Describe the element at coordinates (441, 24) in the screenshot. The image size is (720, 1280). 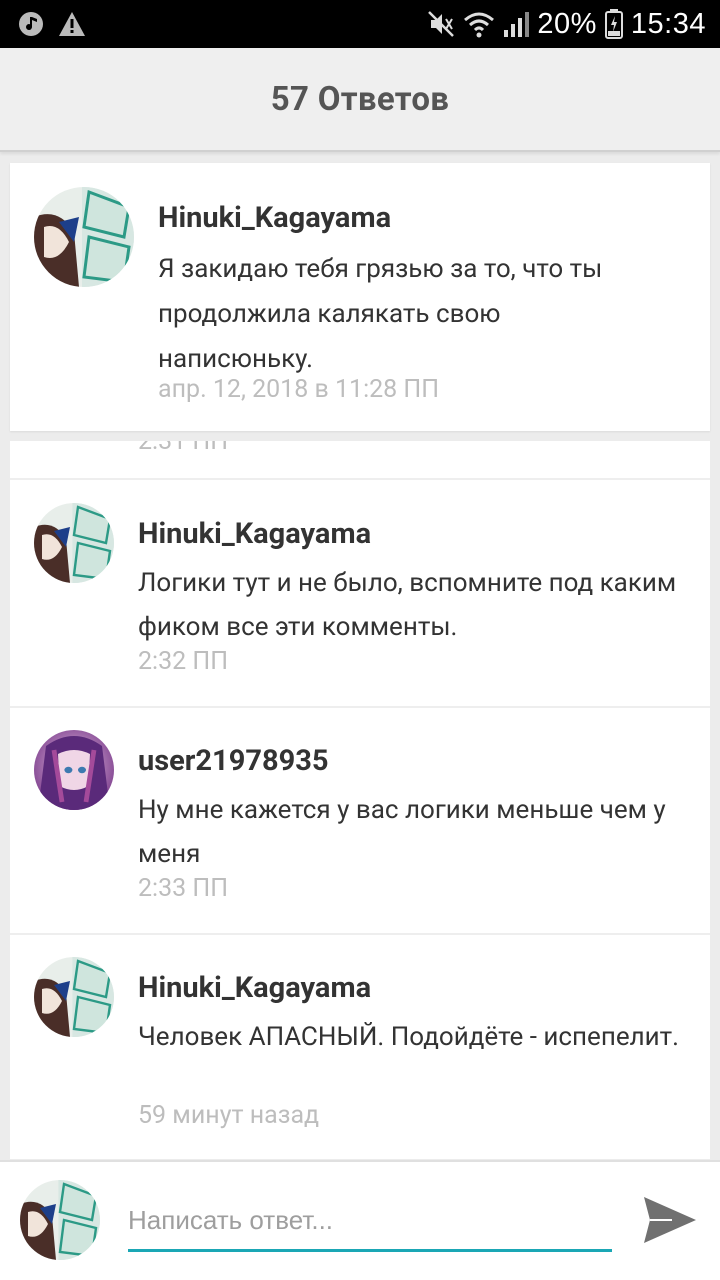
I see `mute-vibrate-icon` at that location.